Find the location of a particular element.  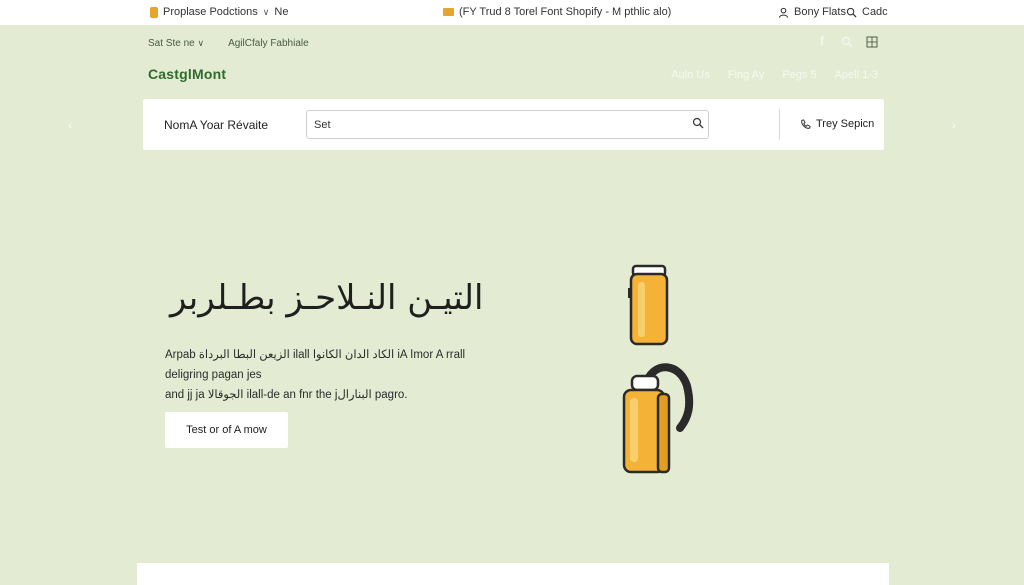

search-card: NomA Yoar Révaite Trey Sepicn is located at coordinates (513, 124).